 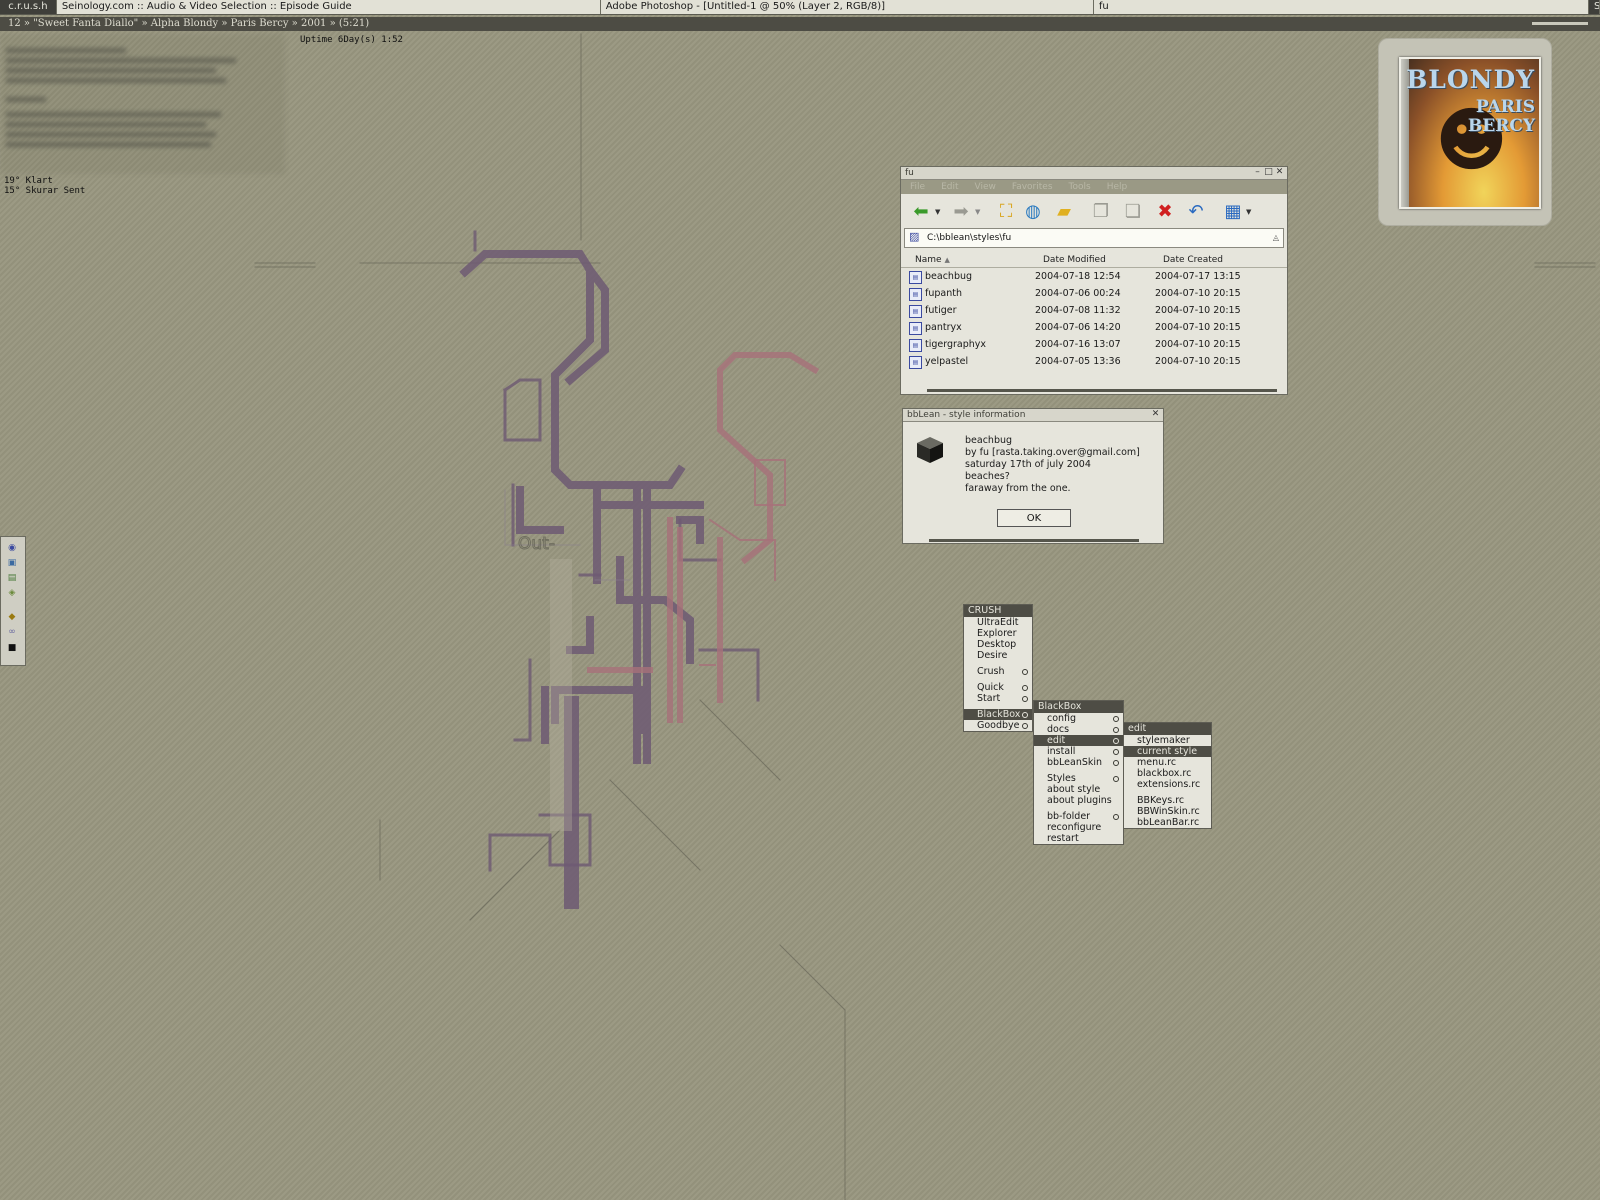 What do you see at coordinates (1560, 23) in the screenshot?
I see `volume-slider` at bounding box center [1560, 23].